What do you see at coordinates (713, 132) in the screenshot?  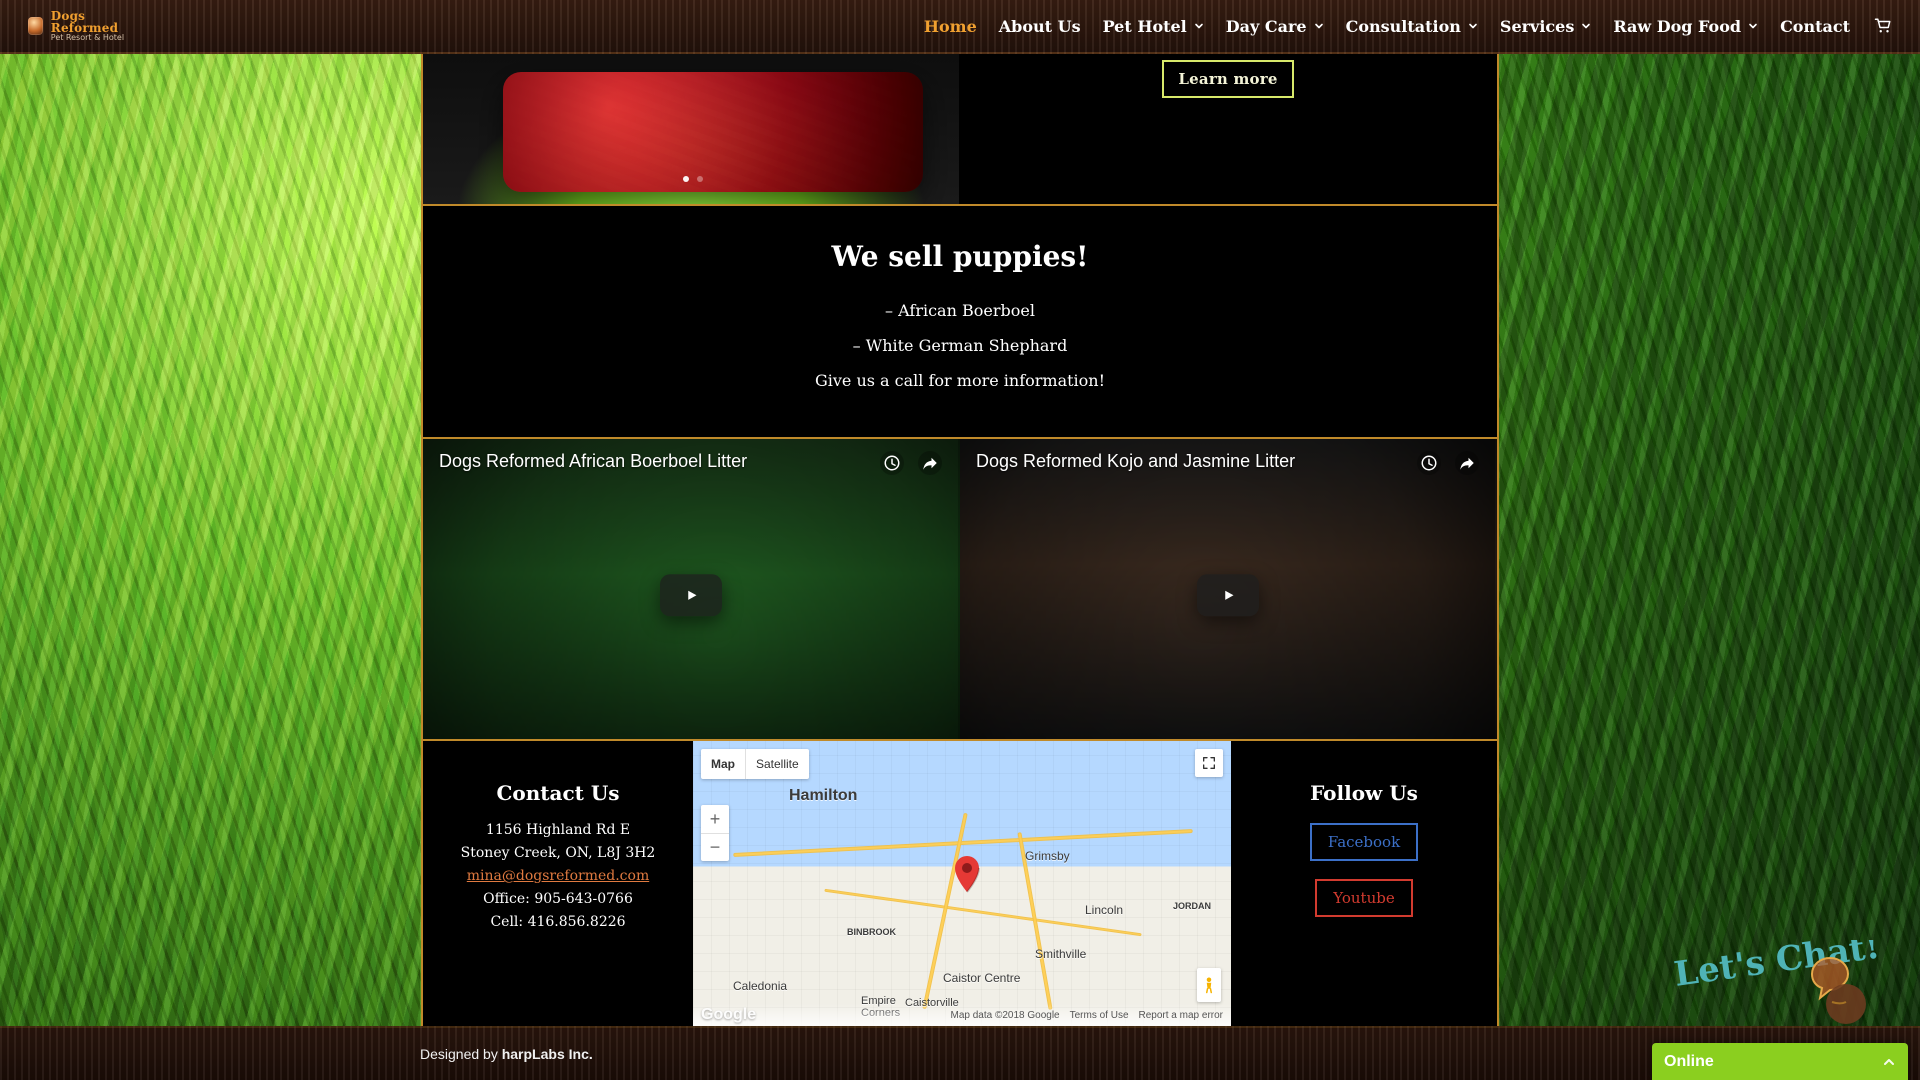 I see `raw-food-image` at bounding box center [713, 132].